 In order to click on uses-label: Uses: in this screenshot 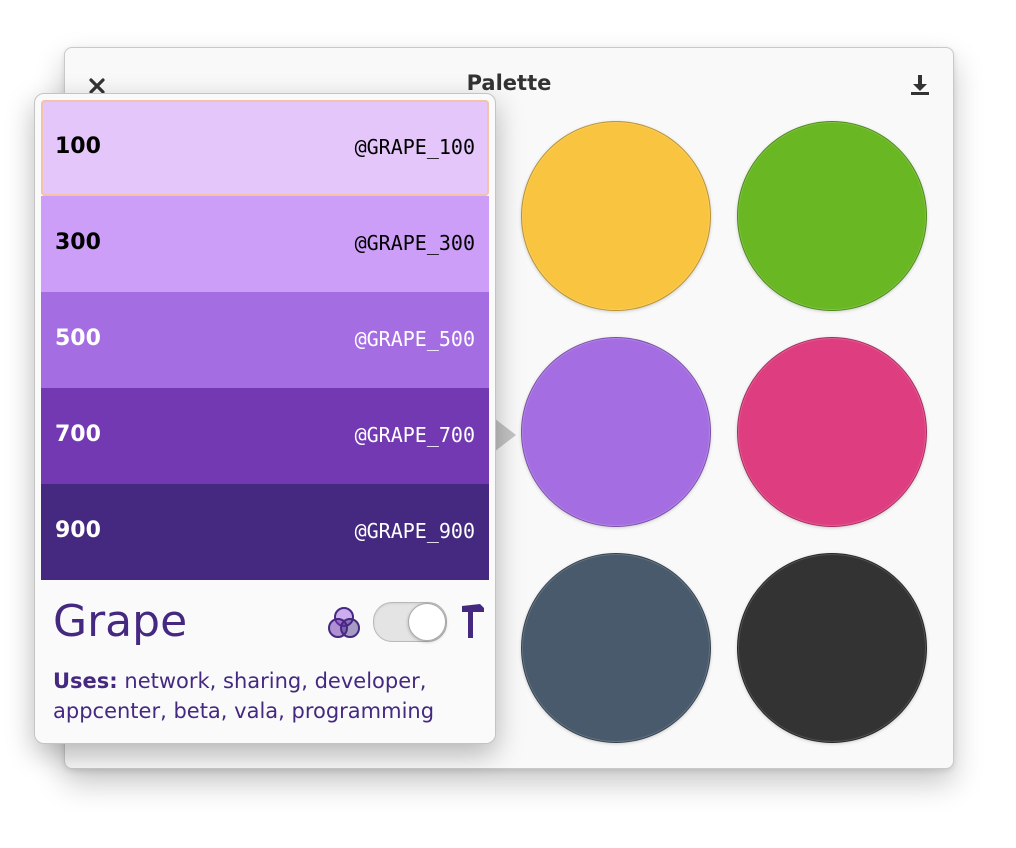, I will do `click(85, 681)`.